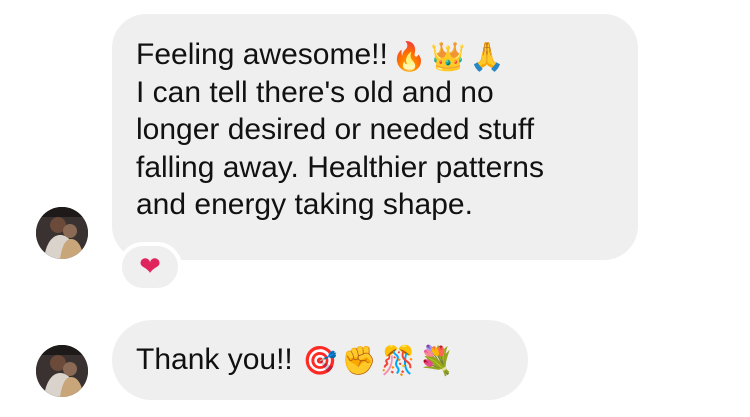  What do you see at coordinates (487, 56) in the screenshot?
I see `praying-hands-emoji-icon: 🙏` at bounding box center [487, 56].